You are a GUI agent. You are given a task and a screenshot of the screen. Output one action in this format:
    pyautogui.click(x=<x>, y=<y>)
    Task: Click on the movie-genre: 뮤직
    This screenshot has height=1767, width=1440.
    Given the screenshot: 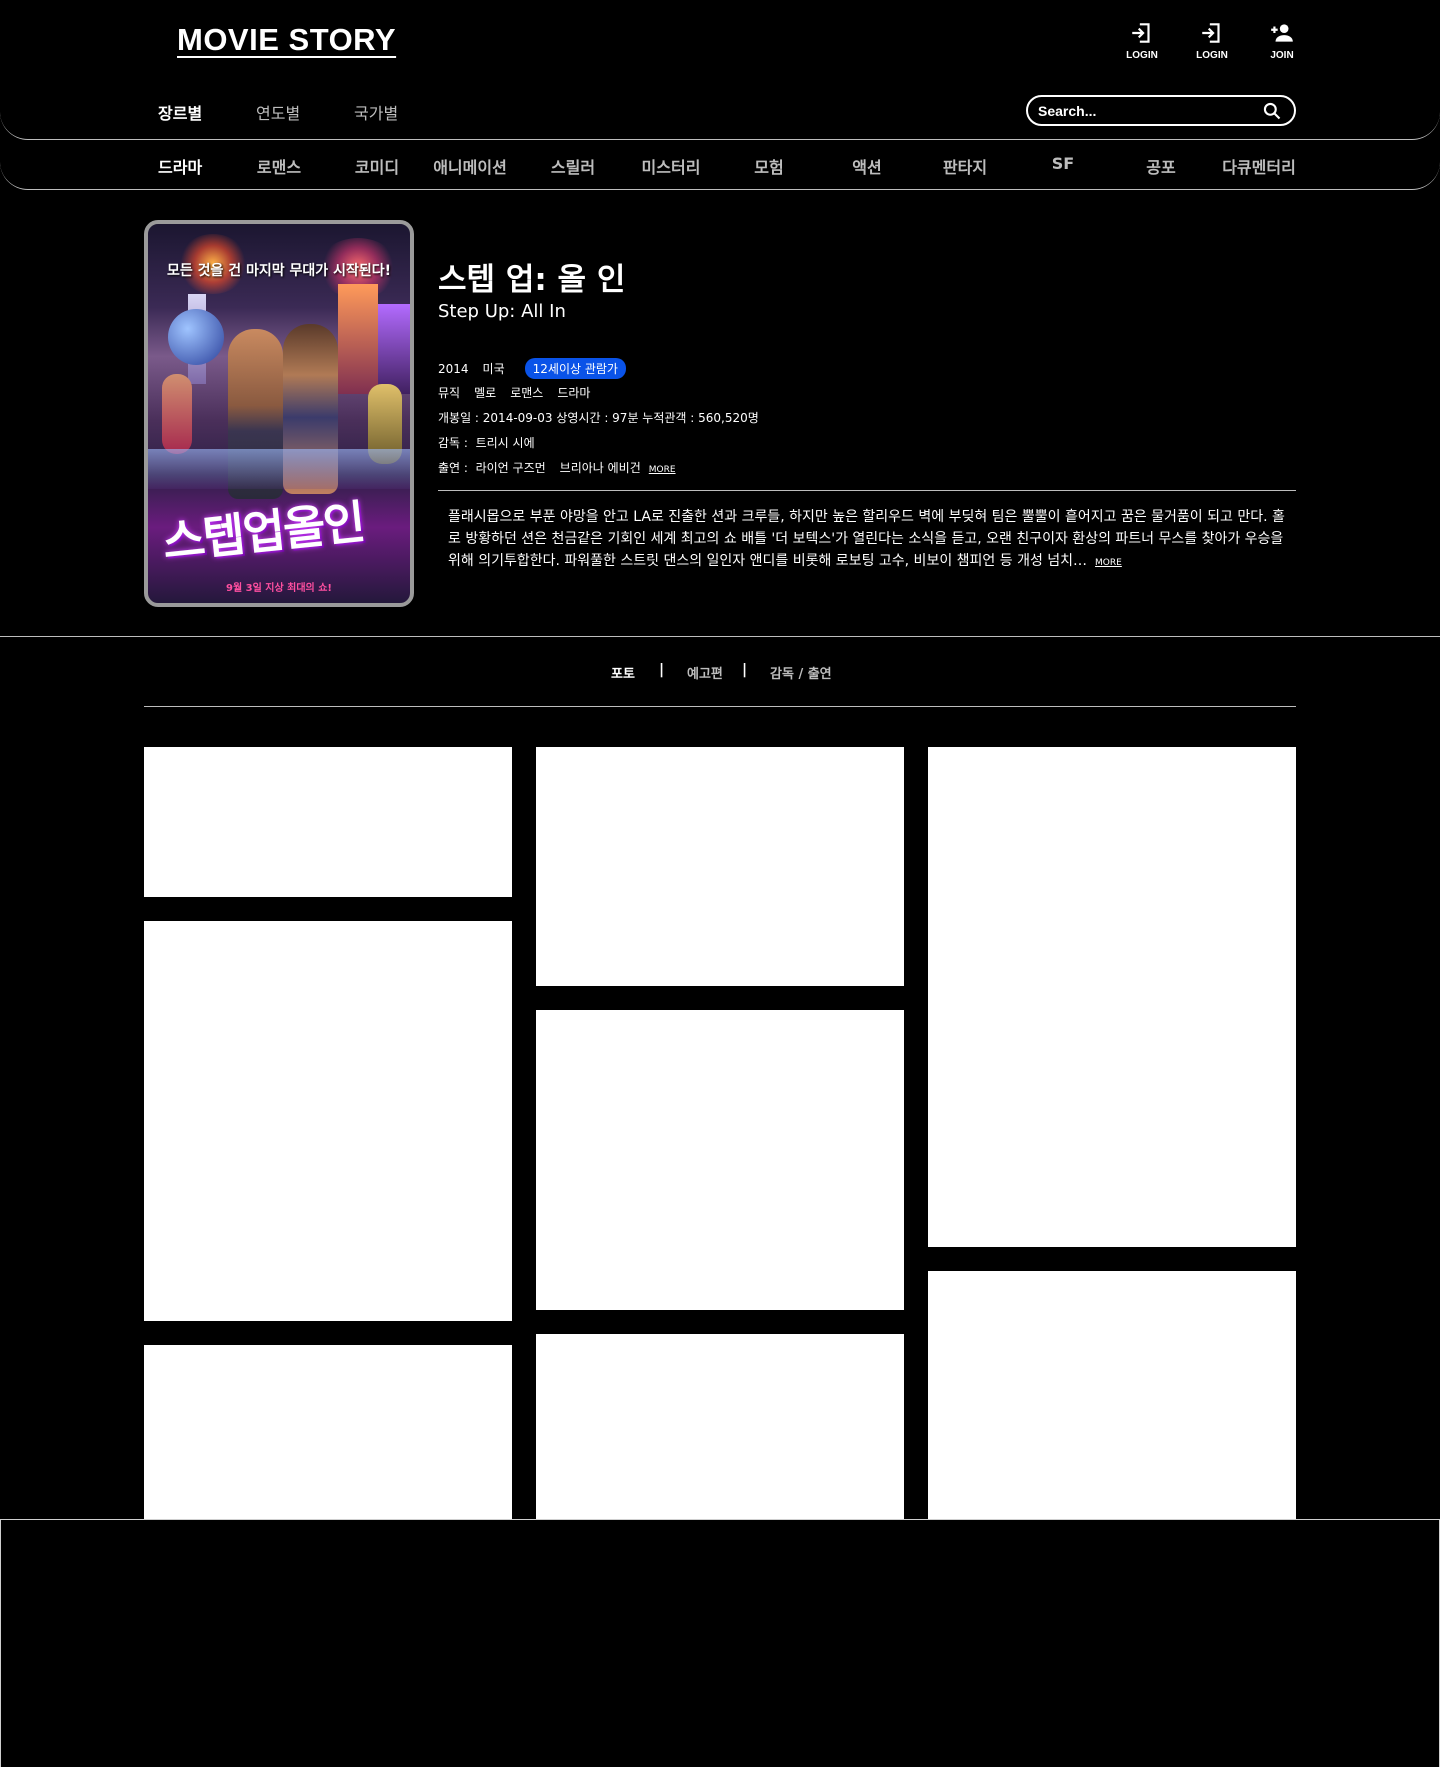 What is the action you would take?
    pyautogui.click(x=449, y=393)
    